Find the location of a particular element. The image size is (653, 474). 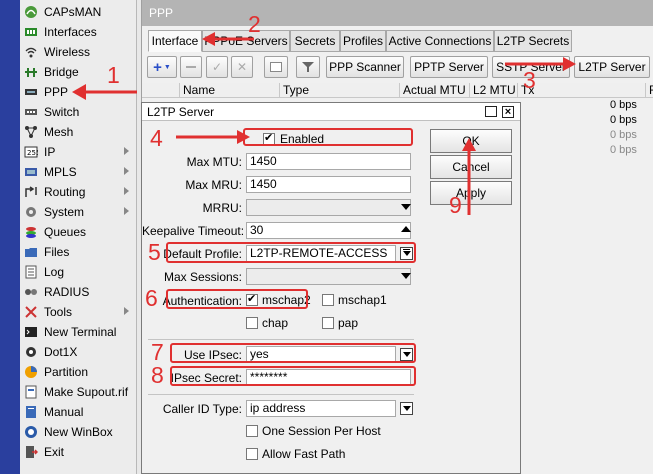

menu-item-exit: Exit is located at coordinates (78, 452).